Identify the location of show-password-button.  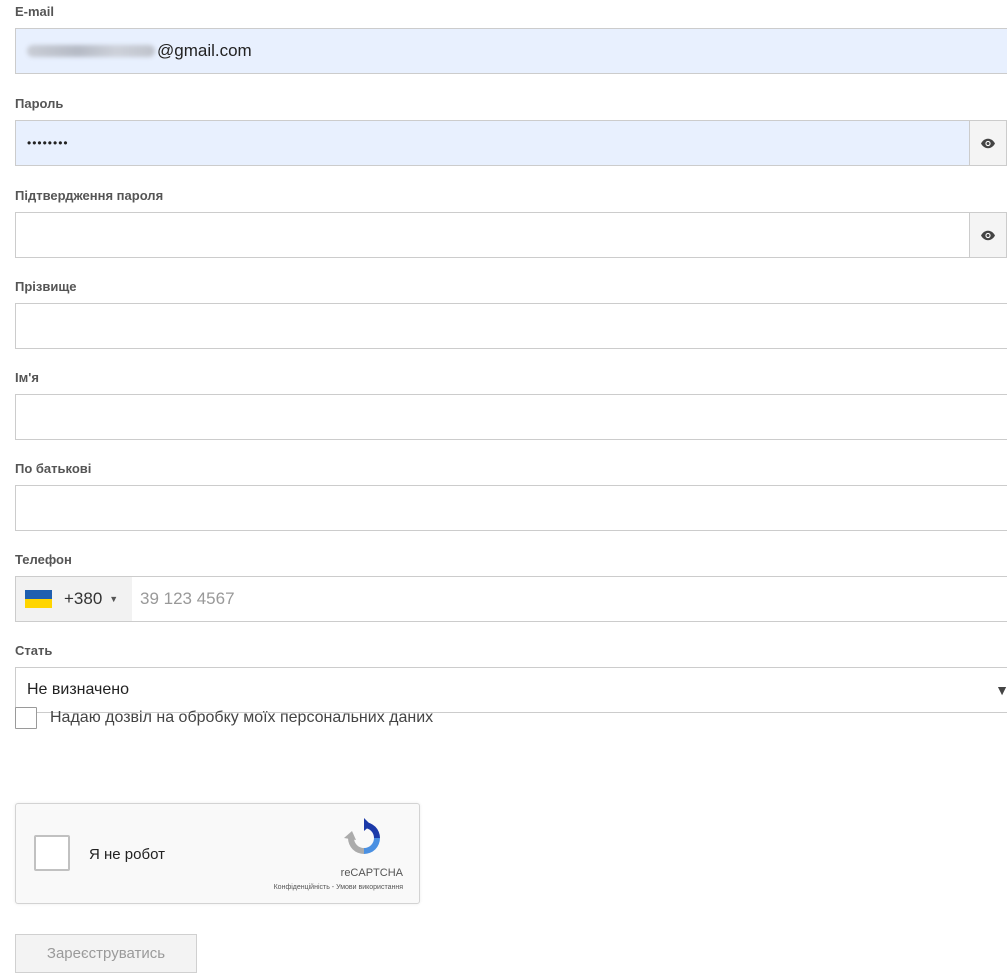
(988, 143).